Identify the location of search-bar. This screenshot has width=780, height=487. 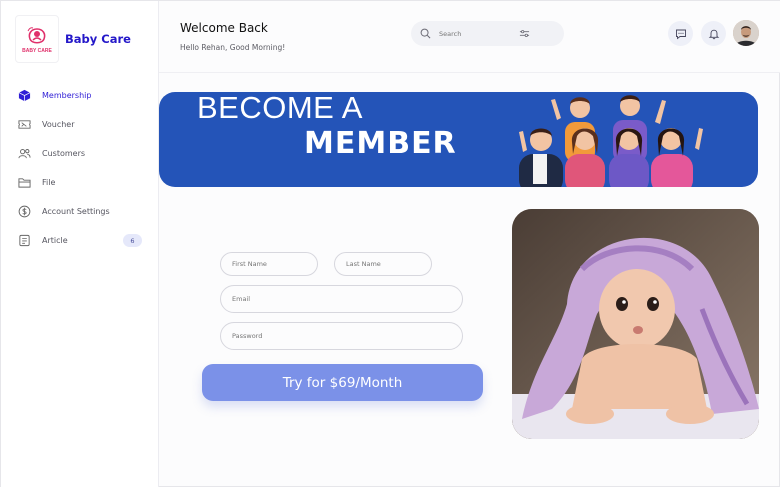
(487, 33).